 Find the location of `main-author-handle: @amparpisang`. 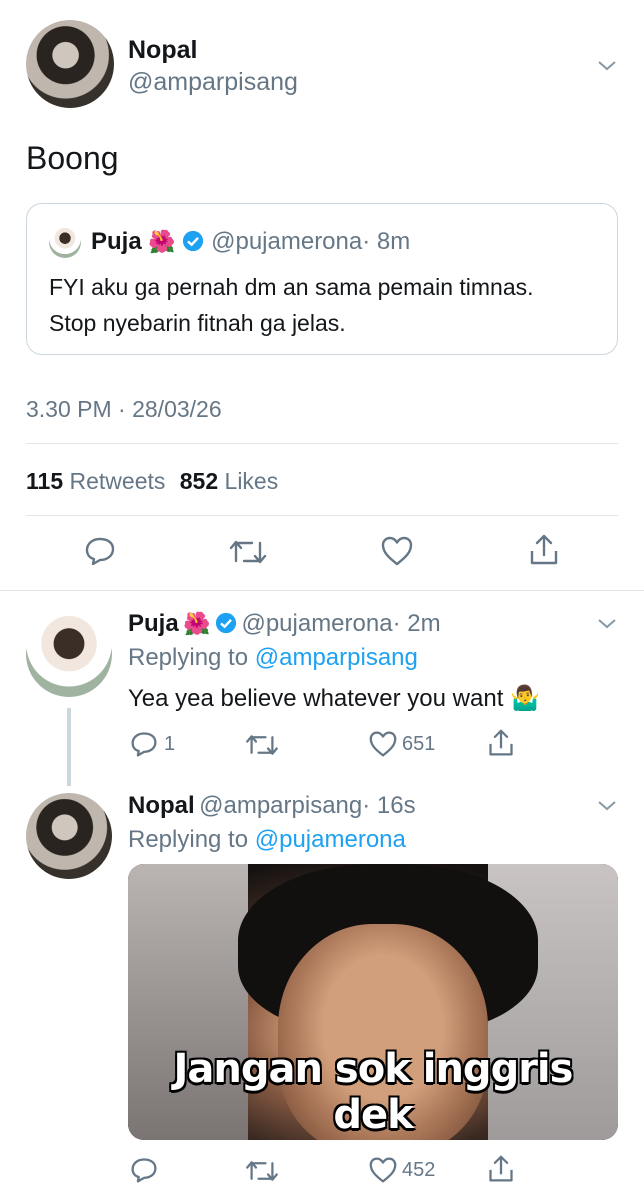

main-author-handle: @amparpisang is located at coordinates (213, 82).